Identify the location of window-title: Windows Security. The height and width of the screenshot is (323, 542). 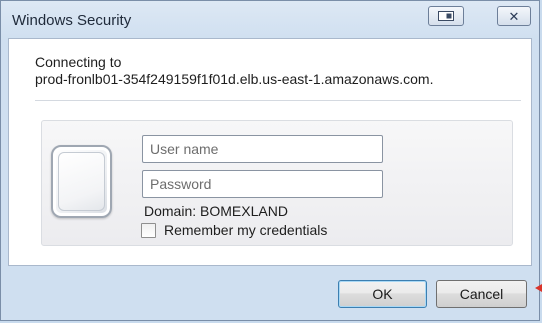
(72, 20).